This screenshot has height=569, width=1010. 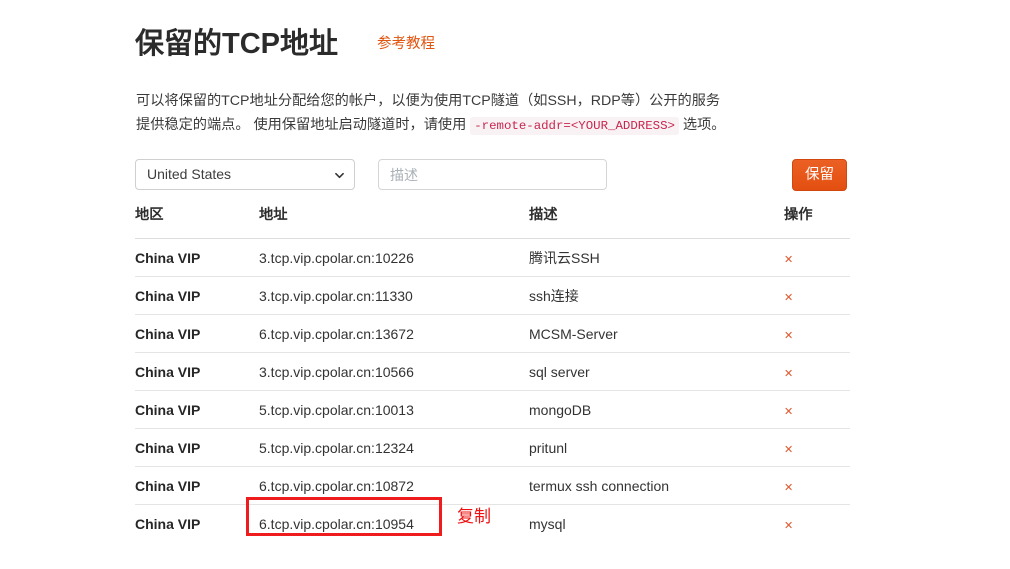 What do you see at coordinates (245, 174) in the screenshot?
I see `region-select: United States` at bounding box center [245, 174].